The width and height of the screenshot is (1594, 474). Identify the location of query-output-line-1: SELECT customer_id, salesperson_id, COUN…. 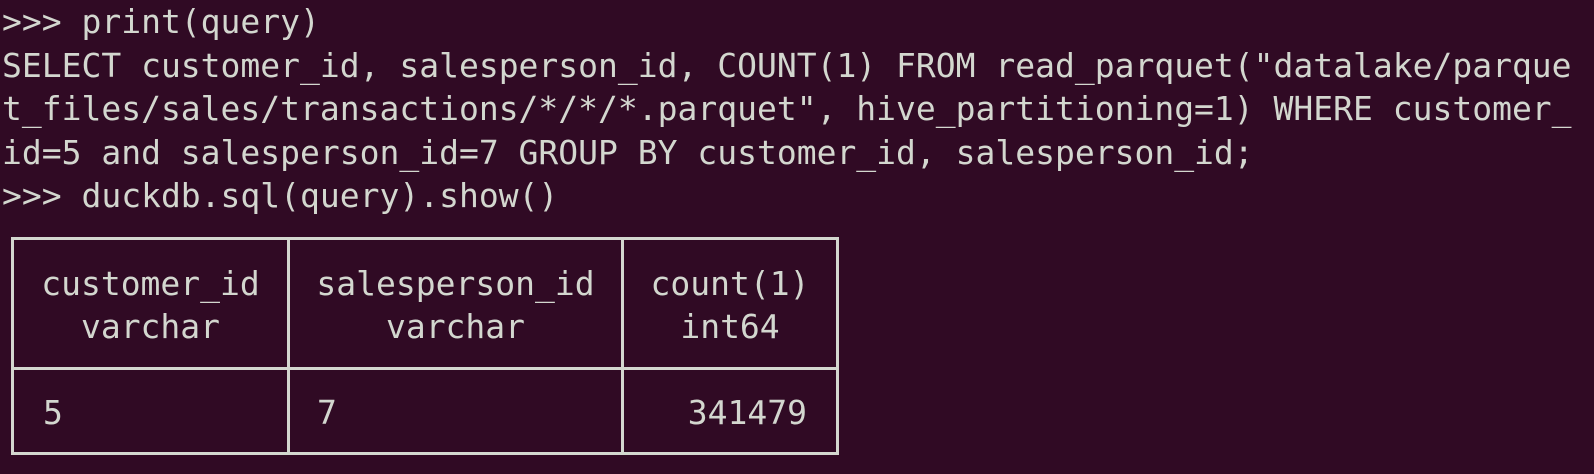
(787, 65).